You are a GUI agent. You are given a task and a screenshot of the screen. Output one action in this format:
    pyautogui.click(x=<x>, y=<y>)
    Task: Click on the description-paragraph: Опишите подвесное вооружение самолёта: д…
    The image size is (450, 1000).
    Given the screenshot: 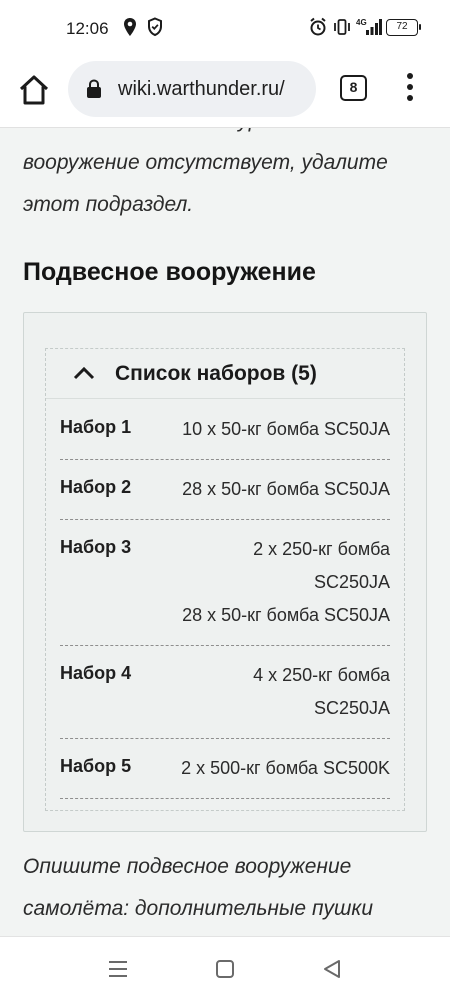 What is the action you would take?
    pyautogui.click(x=198, y=887)
    